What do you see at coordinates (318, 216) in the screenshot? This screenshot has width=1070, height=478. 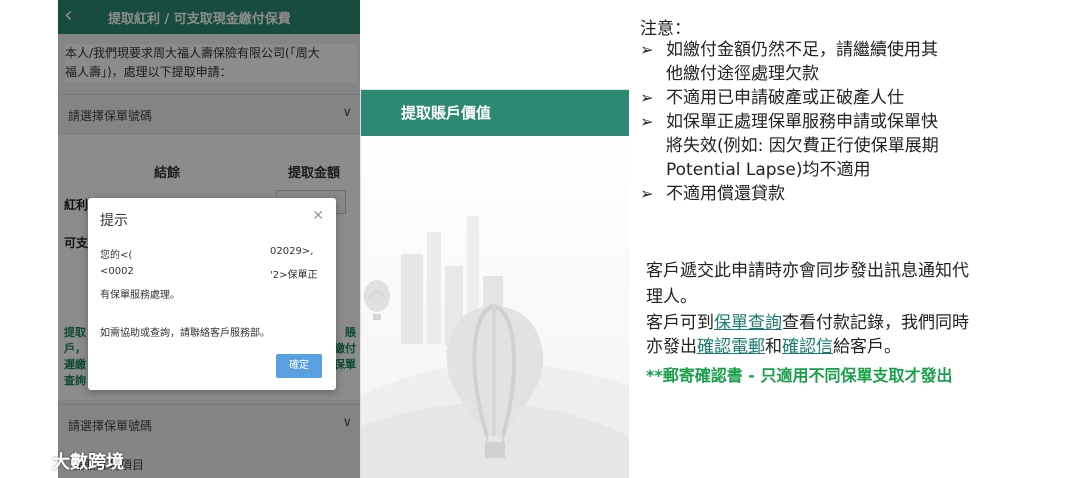 I see `close-icon: ✕` at bounding box center [318, 216].